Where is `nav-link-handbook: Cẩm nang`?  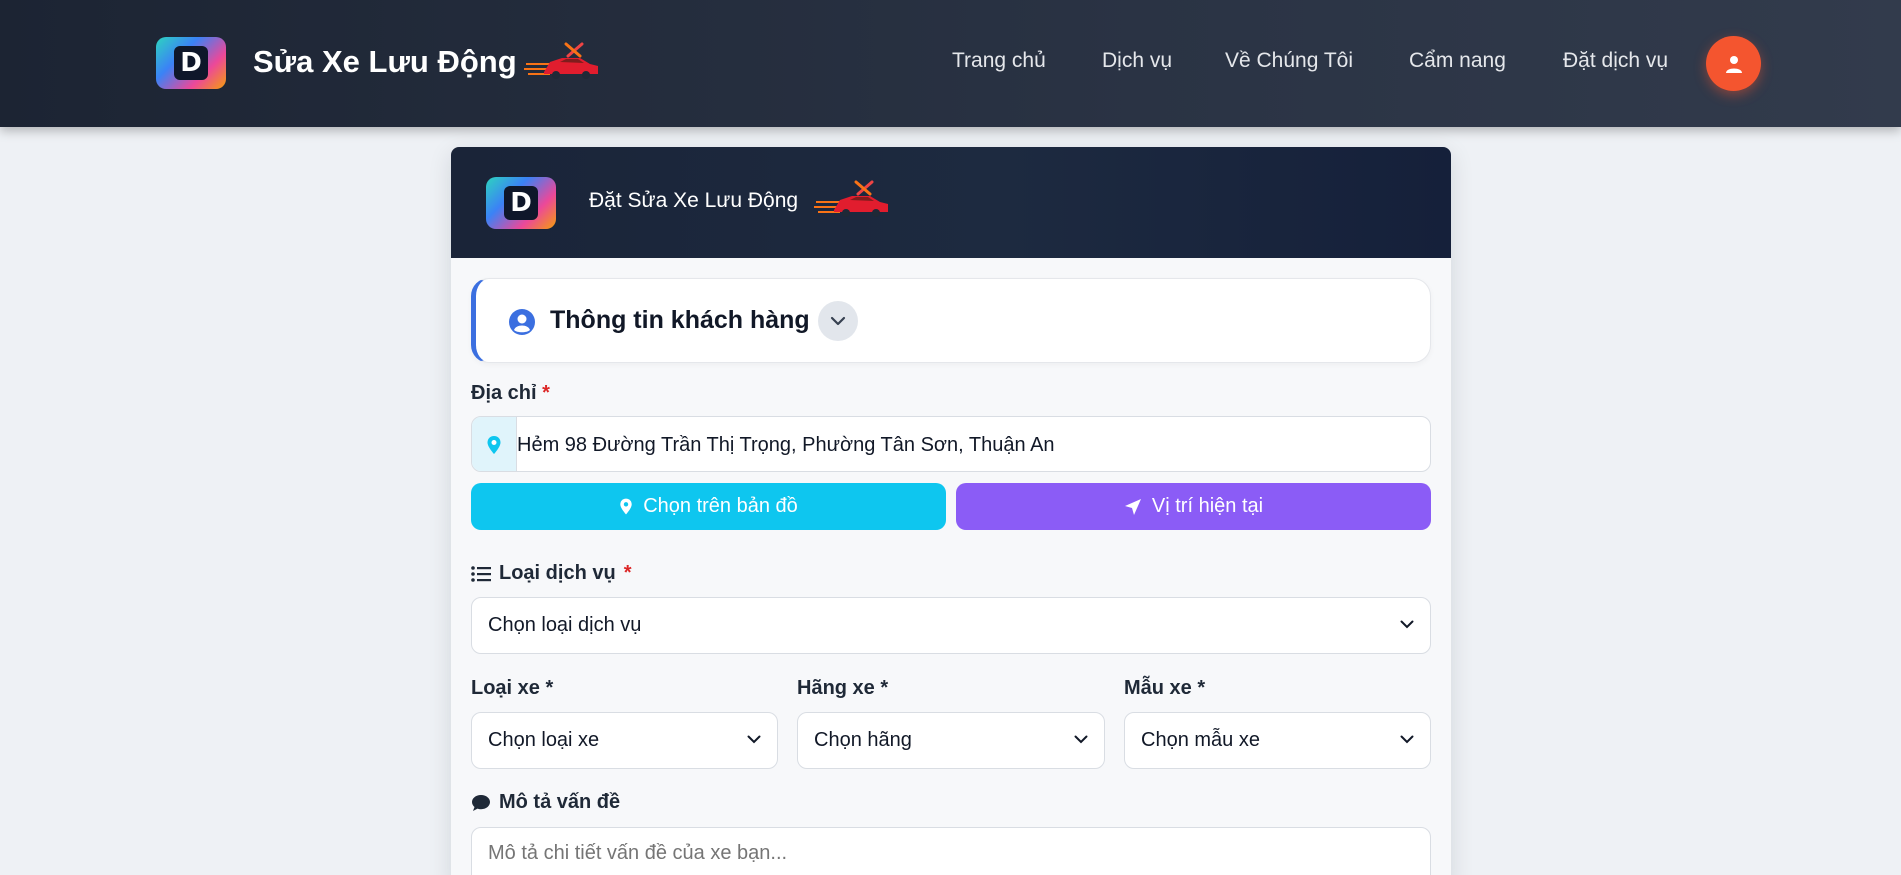
nav-link-handbook: Cẩm nang is located at coordinates (1457, 61).